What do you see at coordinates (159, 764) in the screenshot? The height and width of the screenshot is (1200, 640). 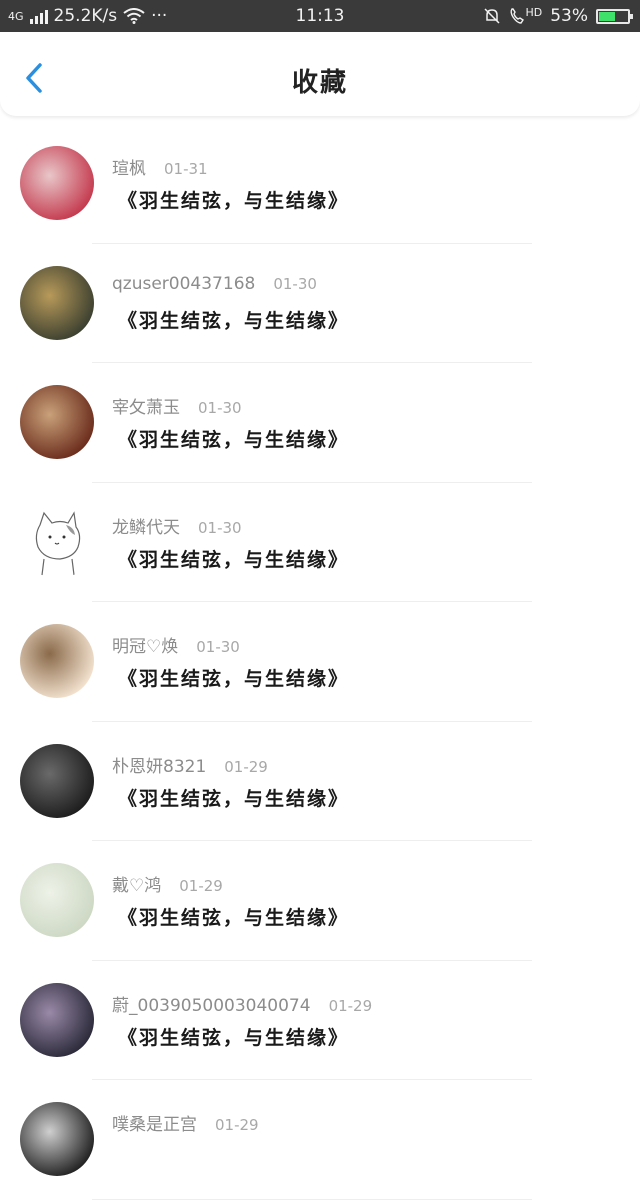 I see `user-name: 朴恩妍8321` at bounding box center [159, 764].